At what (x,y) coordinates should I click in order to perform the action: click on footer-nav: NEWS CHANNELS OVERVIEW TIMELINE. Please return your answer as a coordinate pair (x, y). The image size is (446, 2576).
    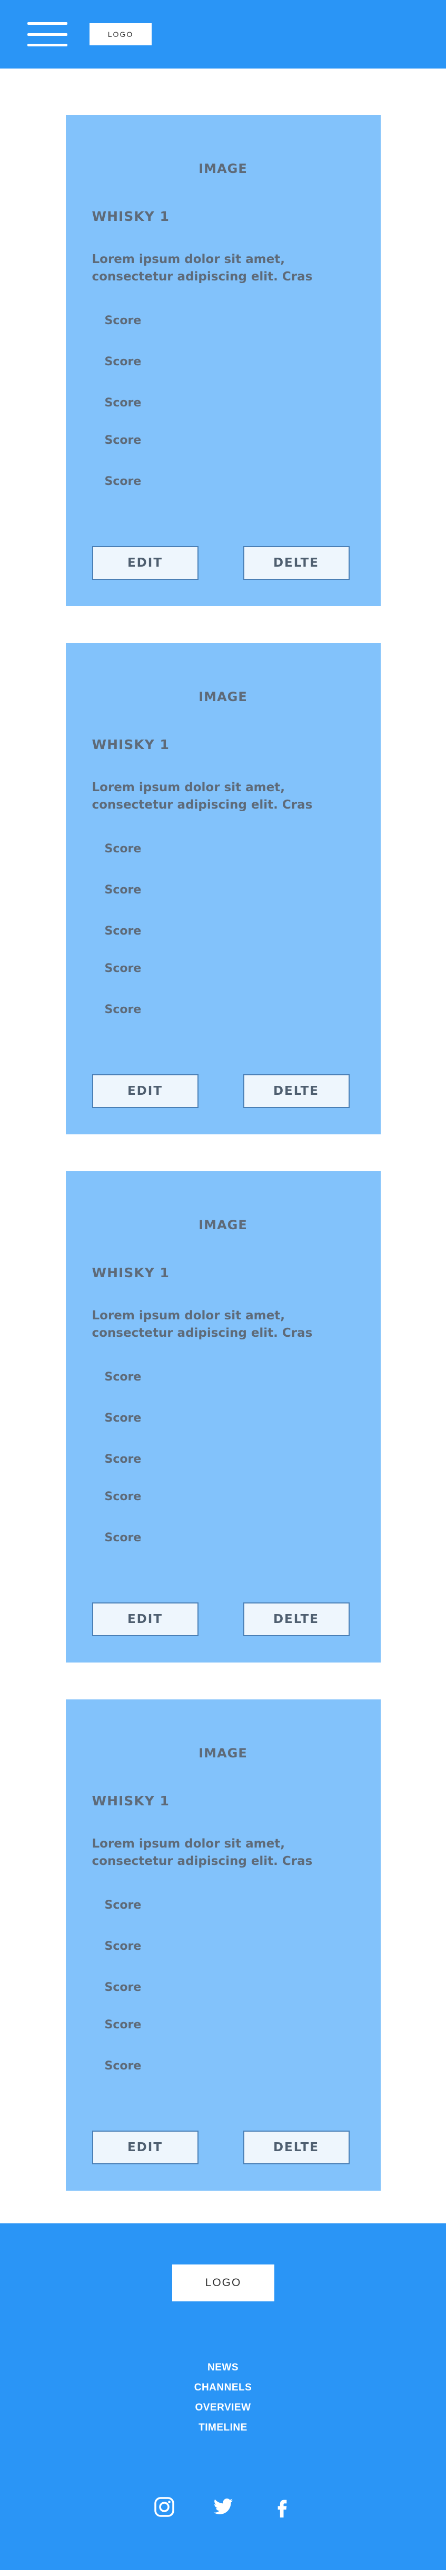
    Looking at the image, I should click on (223, 2398).